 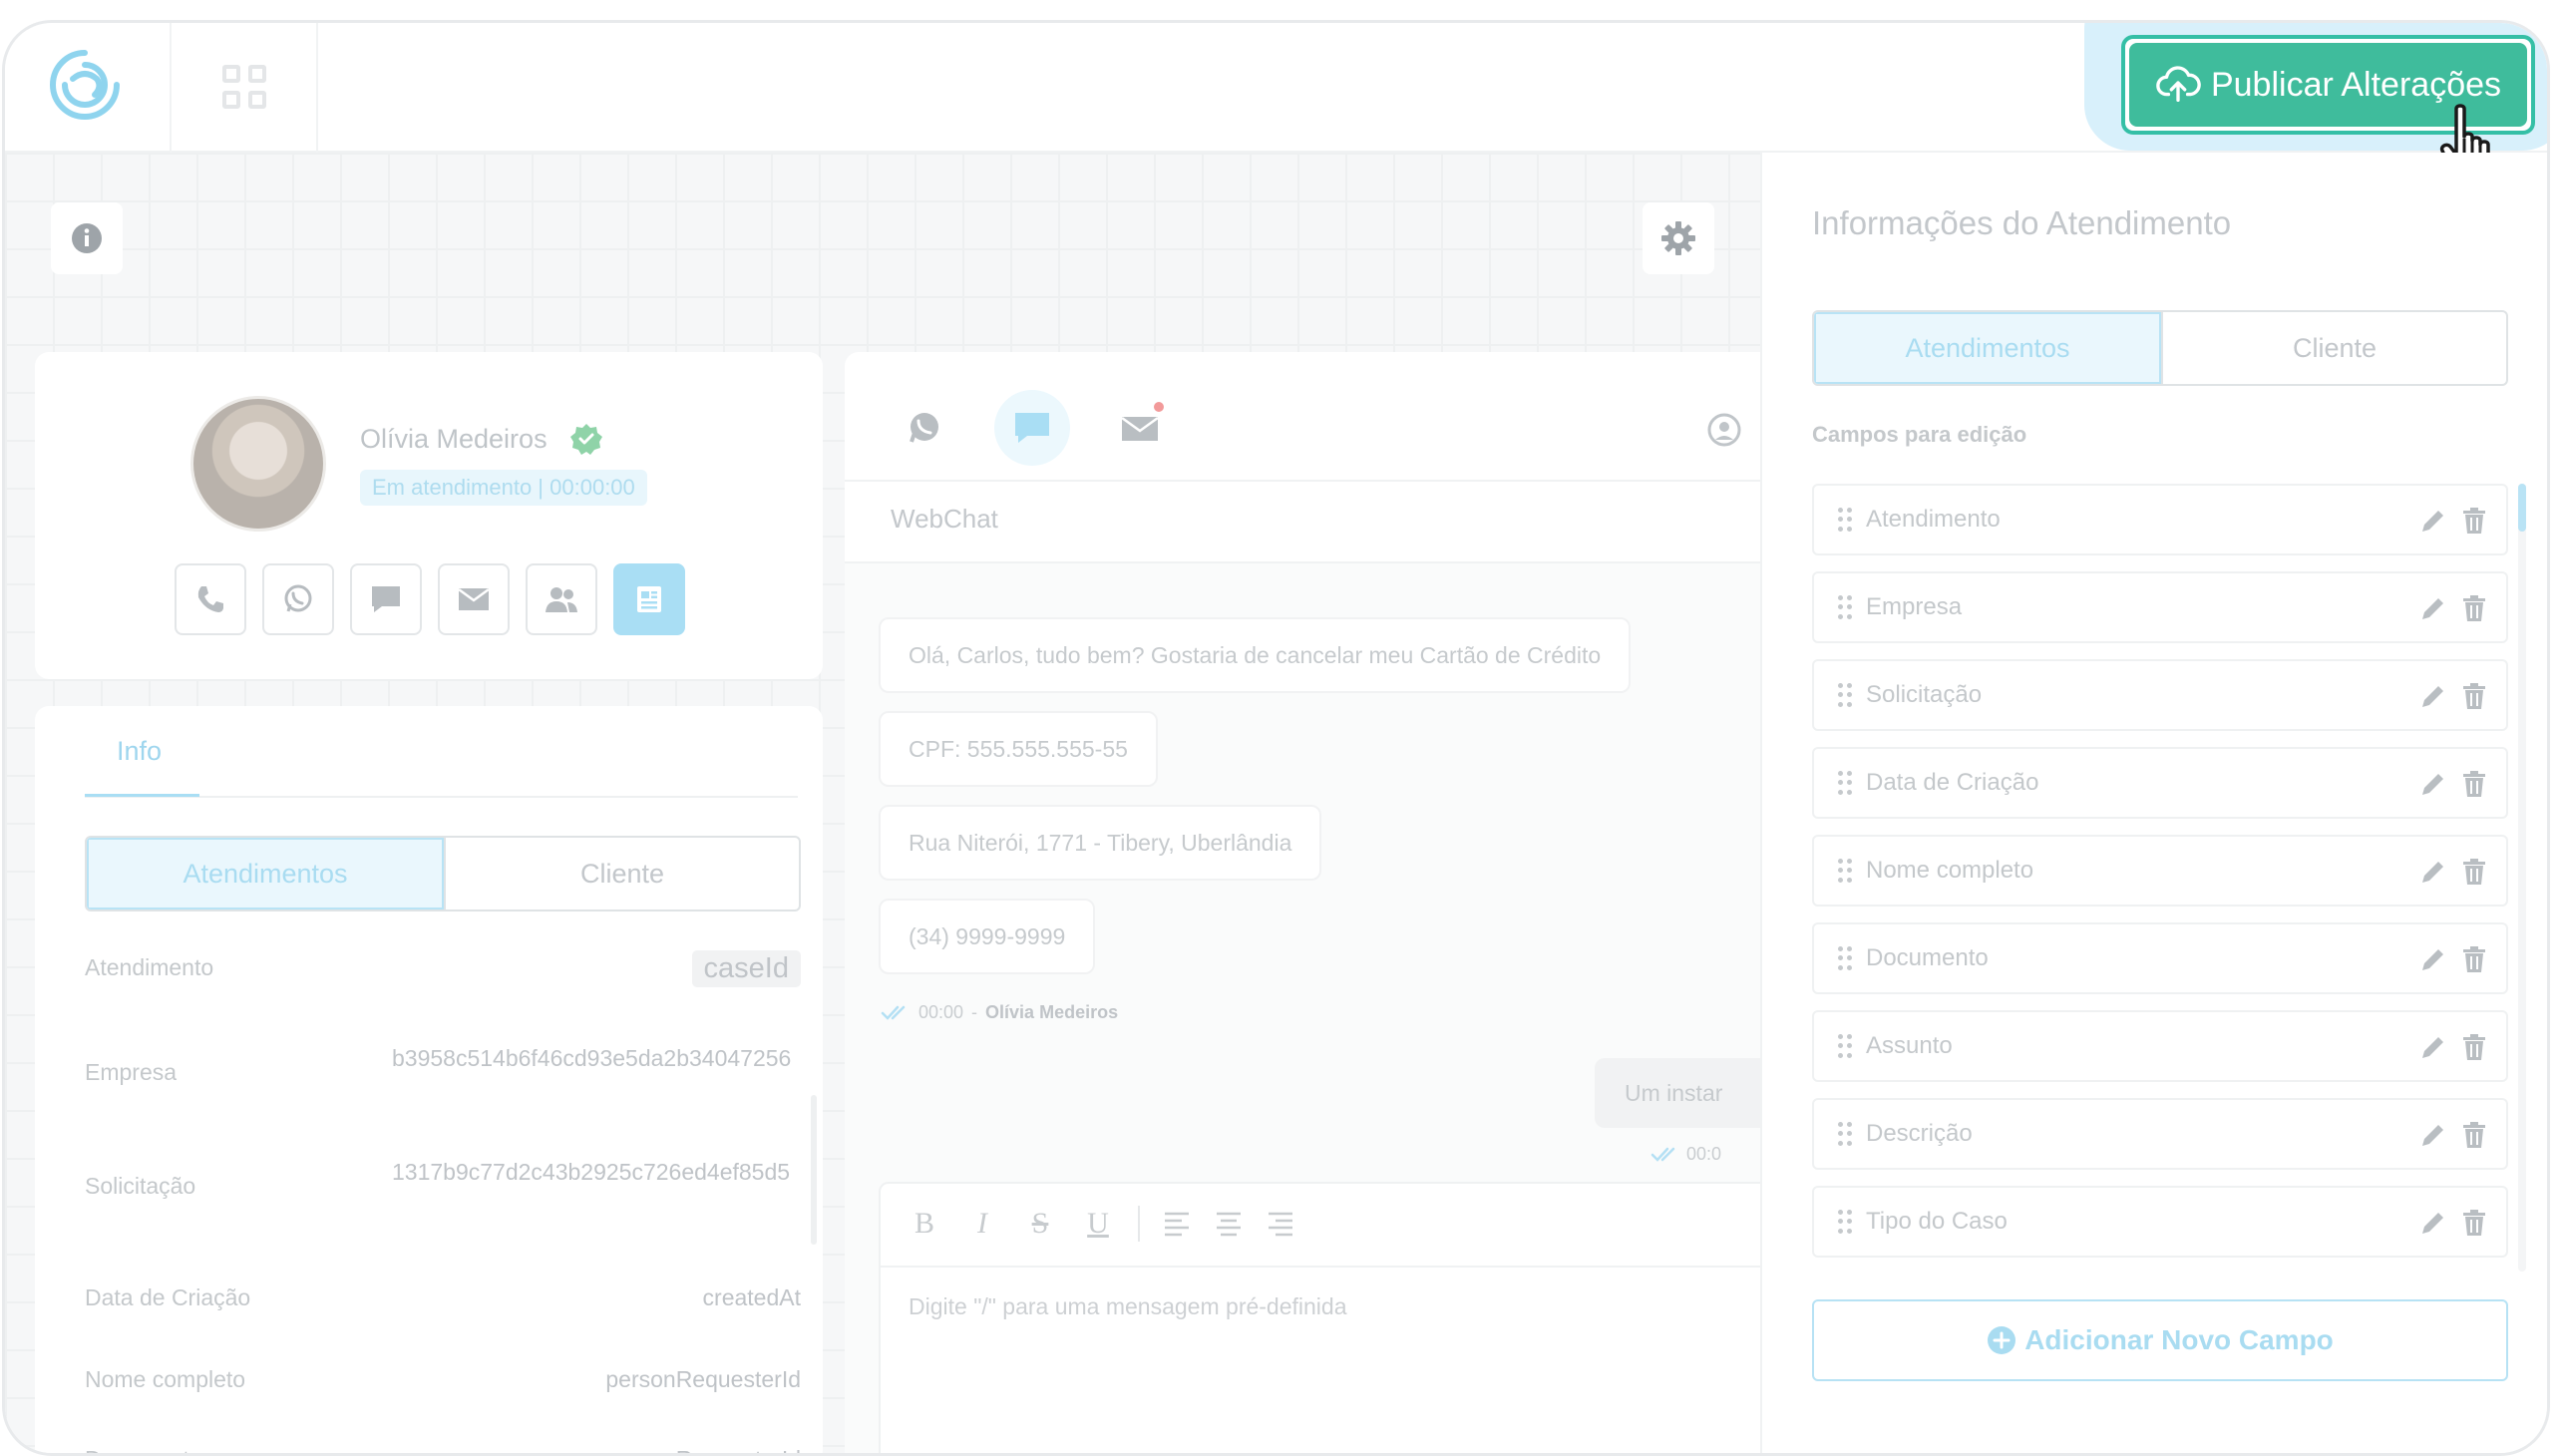 I want to click on field-row: Atendimento, so click(x=2160, y=519).